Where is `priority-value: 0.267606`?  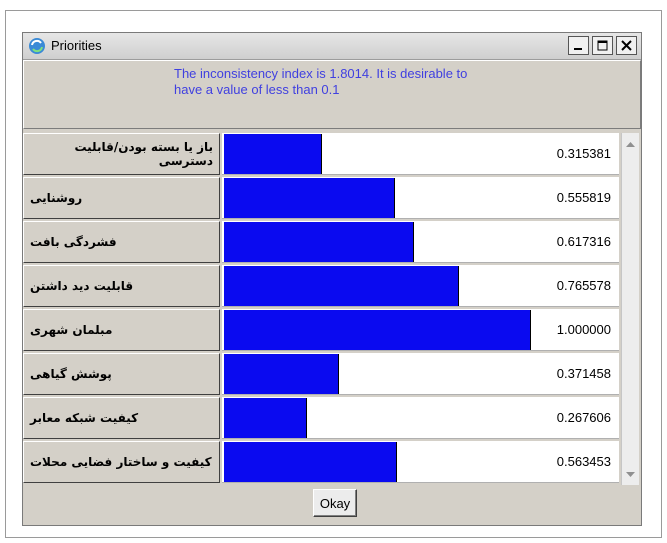 priority-value: 0.267606 is located at coordinates (583, 417).